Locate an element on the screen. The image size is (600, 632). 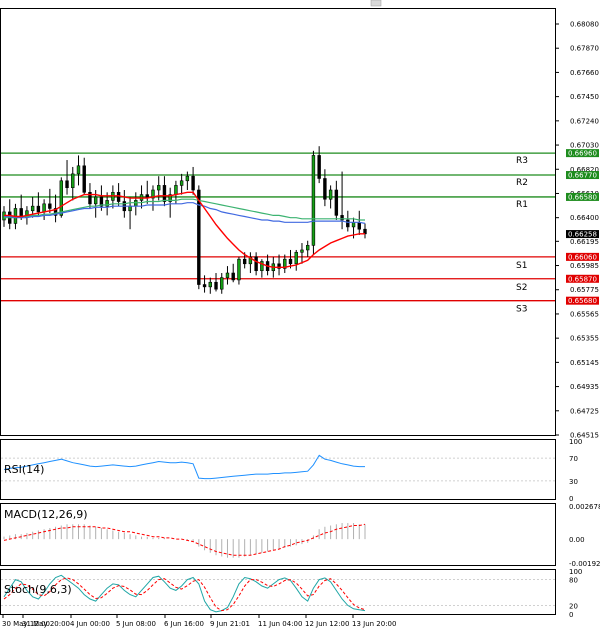
macd-tick-label: 0.002678 is located at coordinates (584, 507).